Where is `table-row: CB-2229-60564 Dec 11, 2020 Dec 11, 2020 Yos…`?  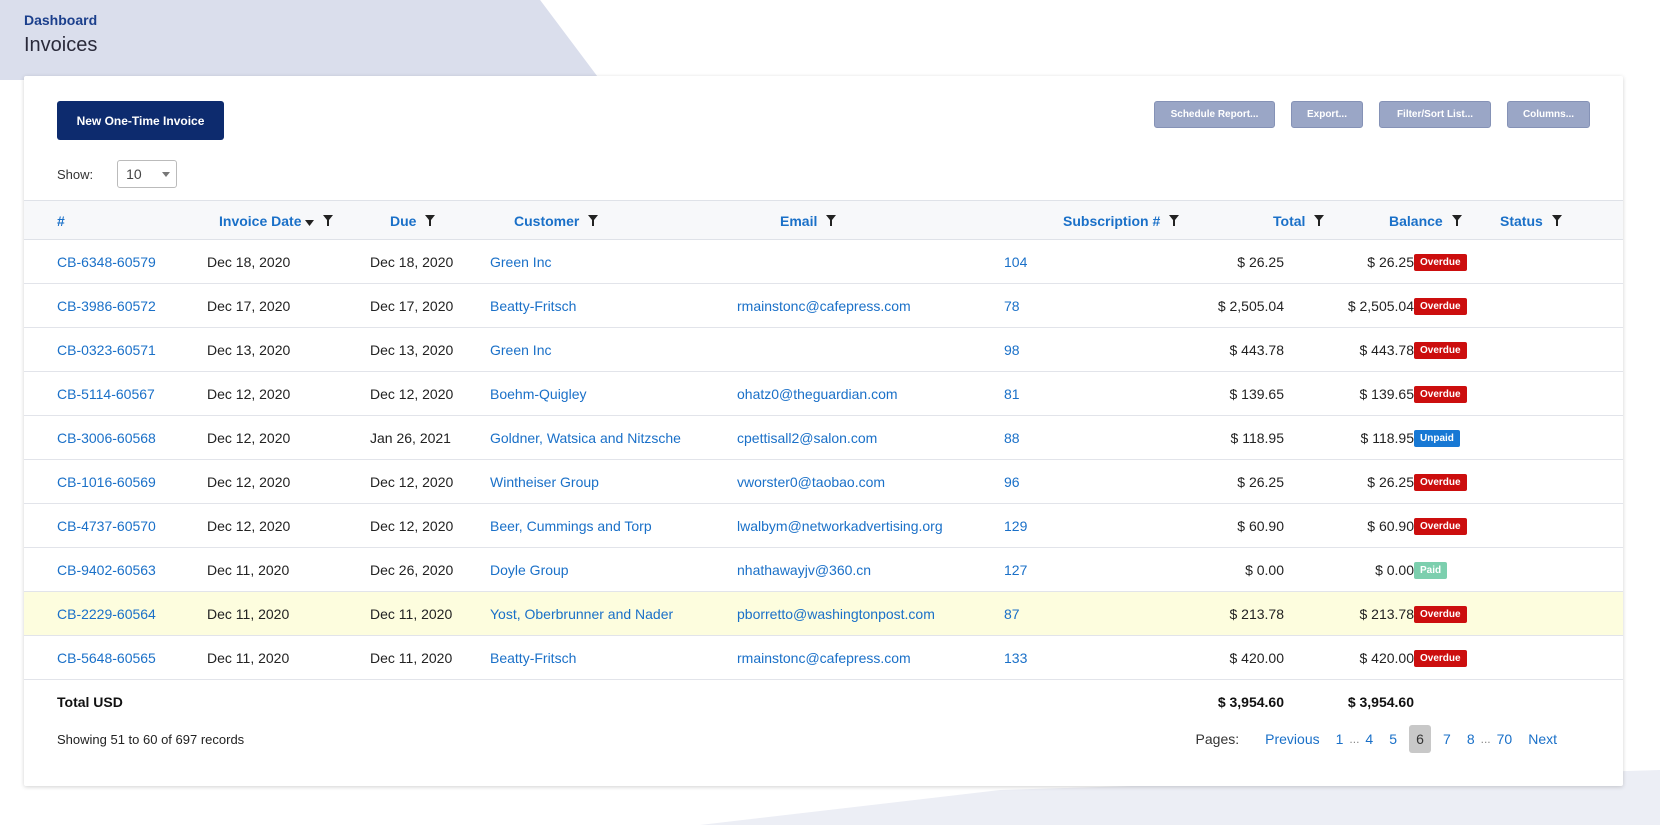 table-row: CB-2229-60564 Dec 11, 2020 Dec 11, 2020 Yos… is located at coordinates (823, 614).